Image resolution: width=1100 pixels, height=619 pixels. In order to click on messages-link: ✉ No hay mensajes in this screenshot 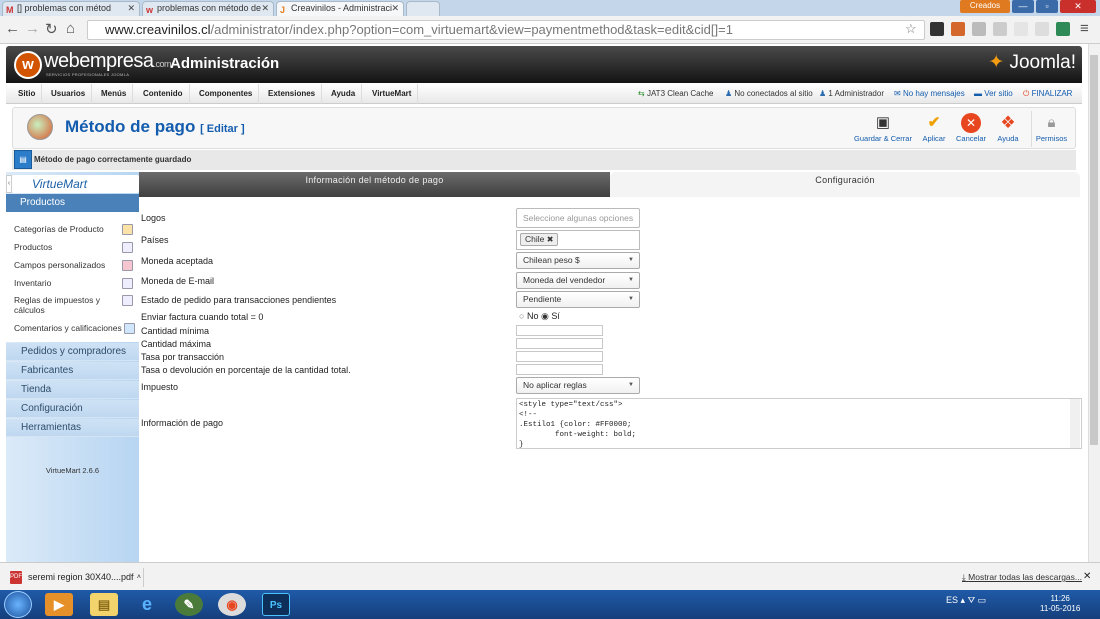, I will do `click(929, 94)`.